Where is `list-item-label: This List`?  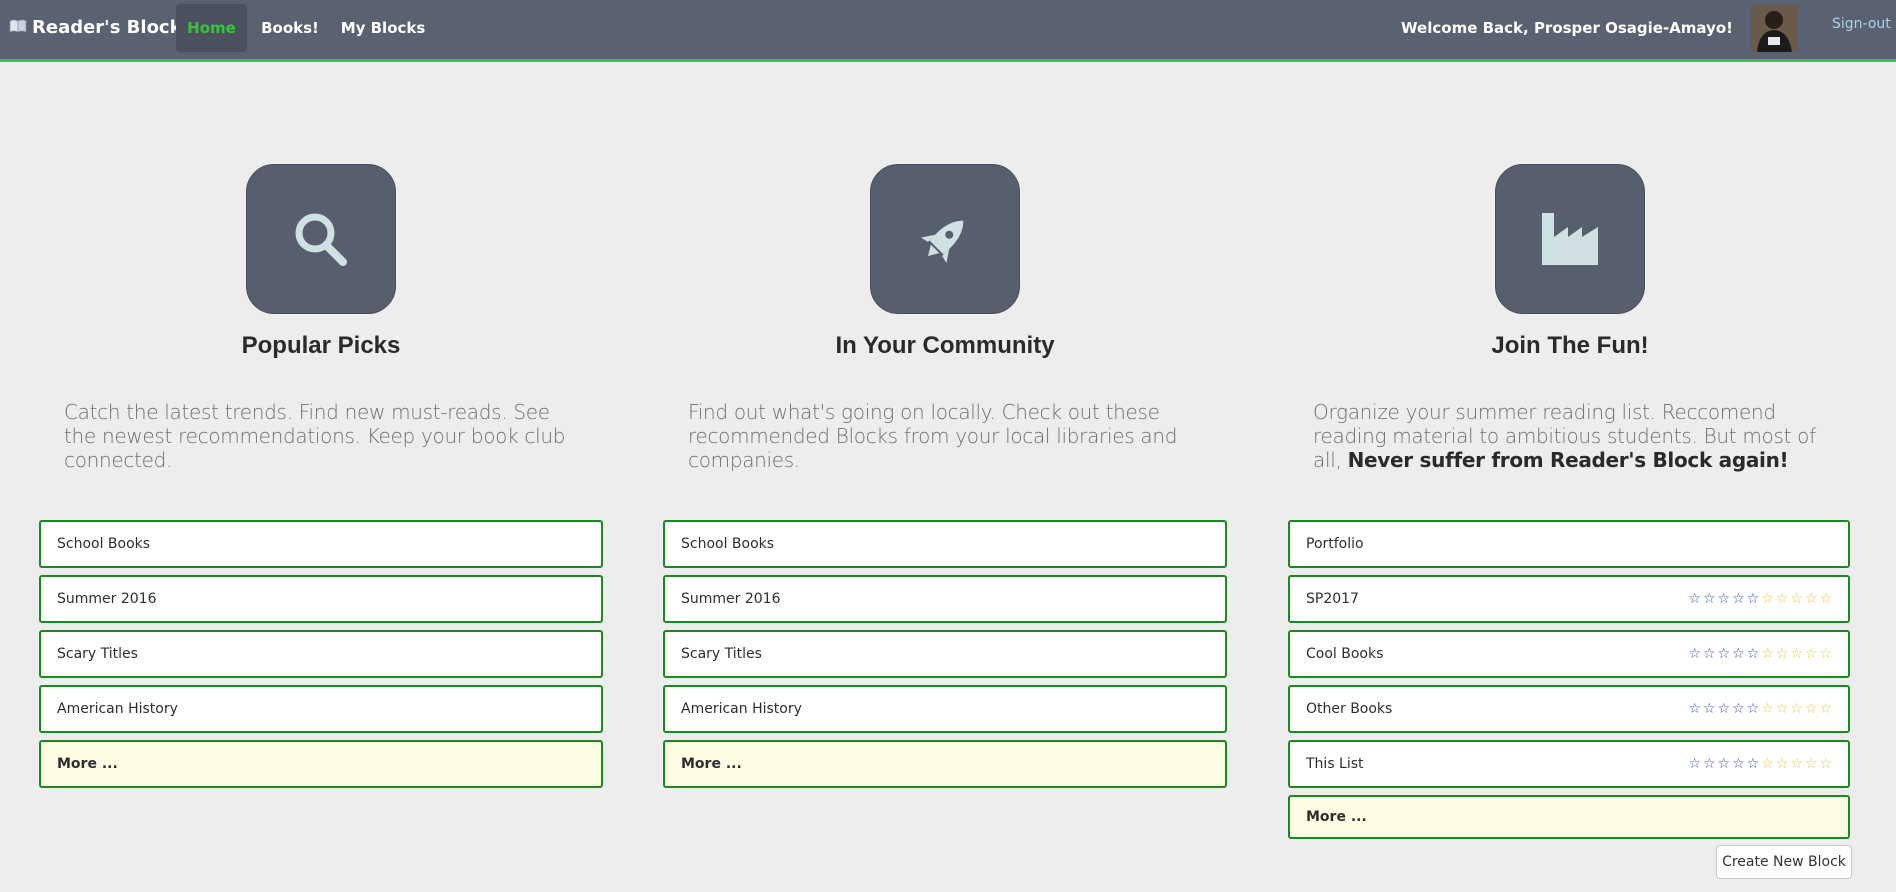 list-item-label: This List is located at coordinates (1335, 764).